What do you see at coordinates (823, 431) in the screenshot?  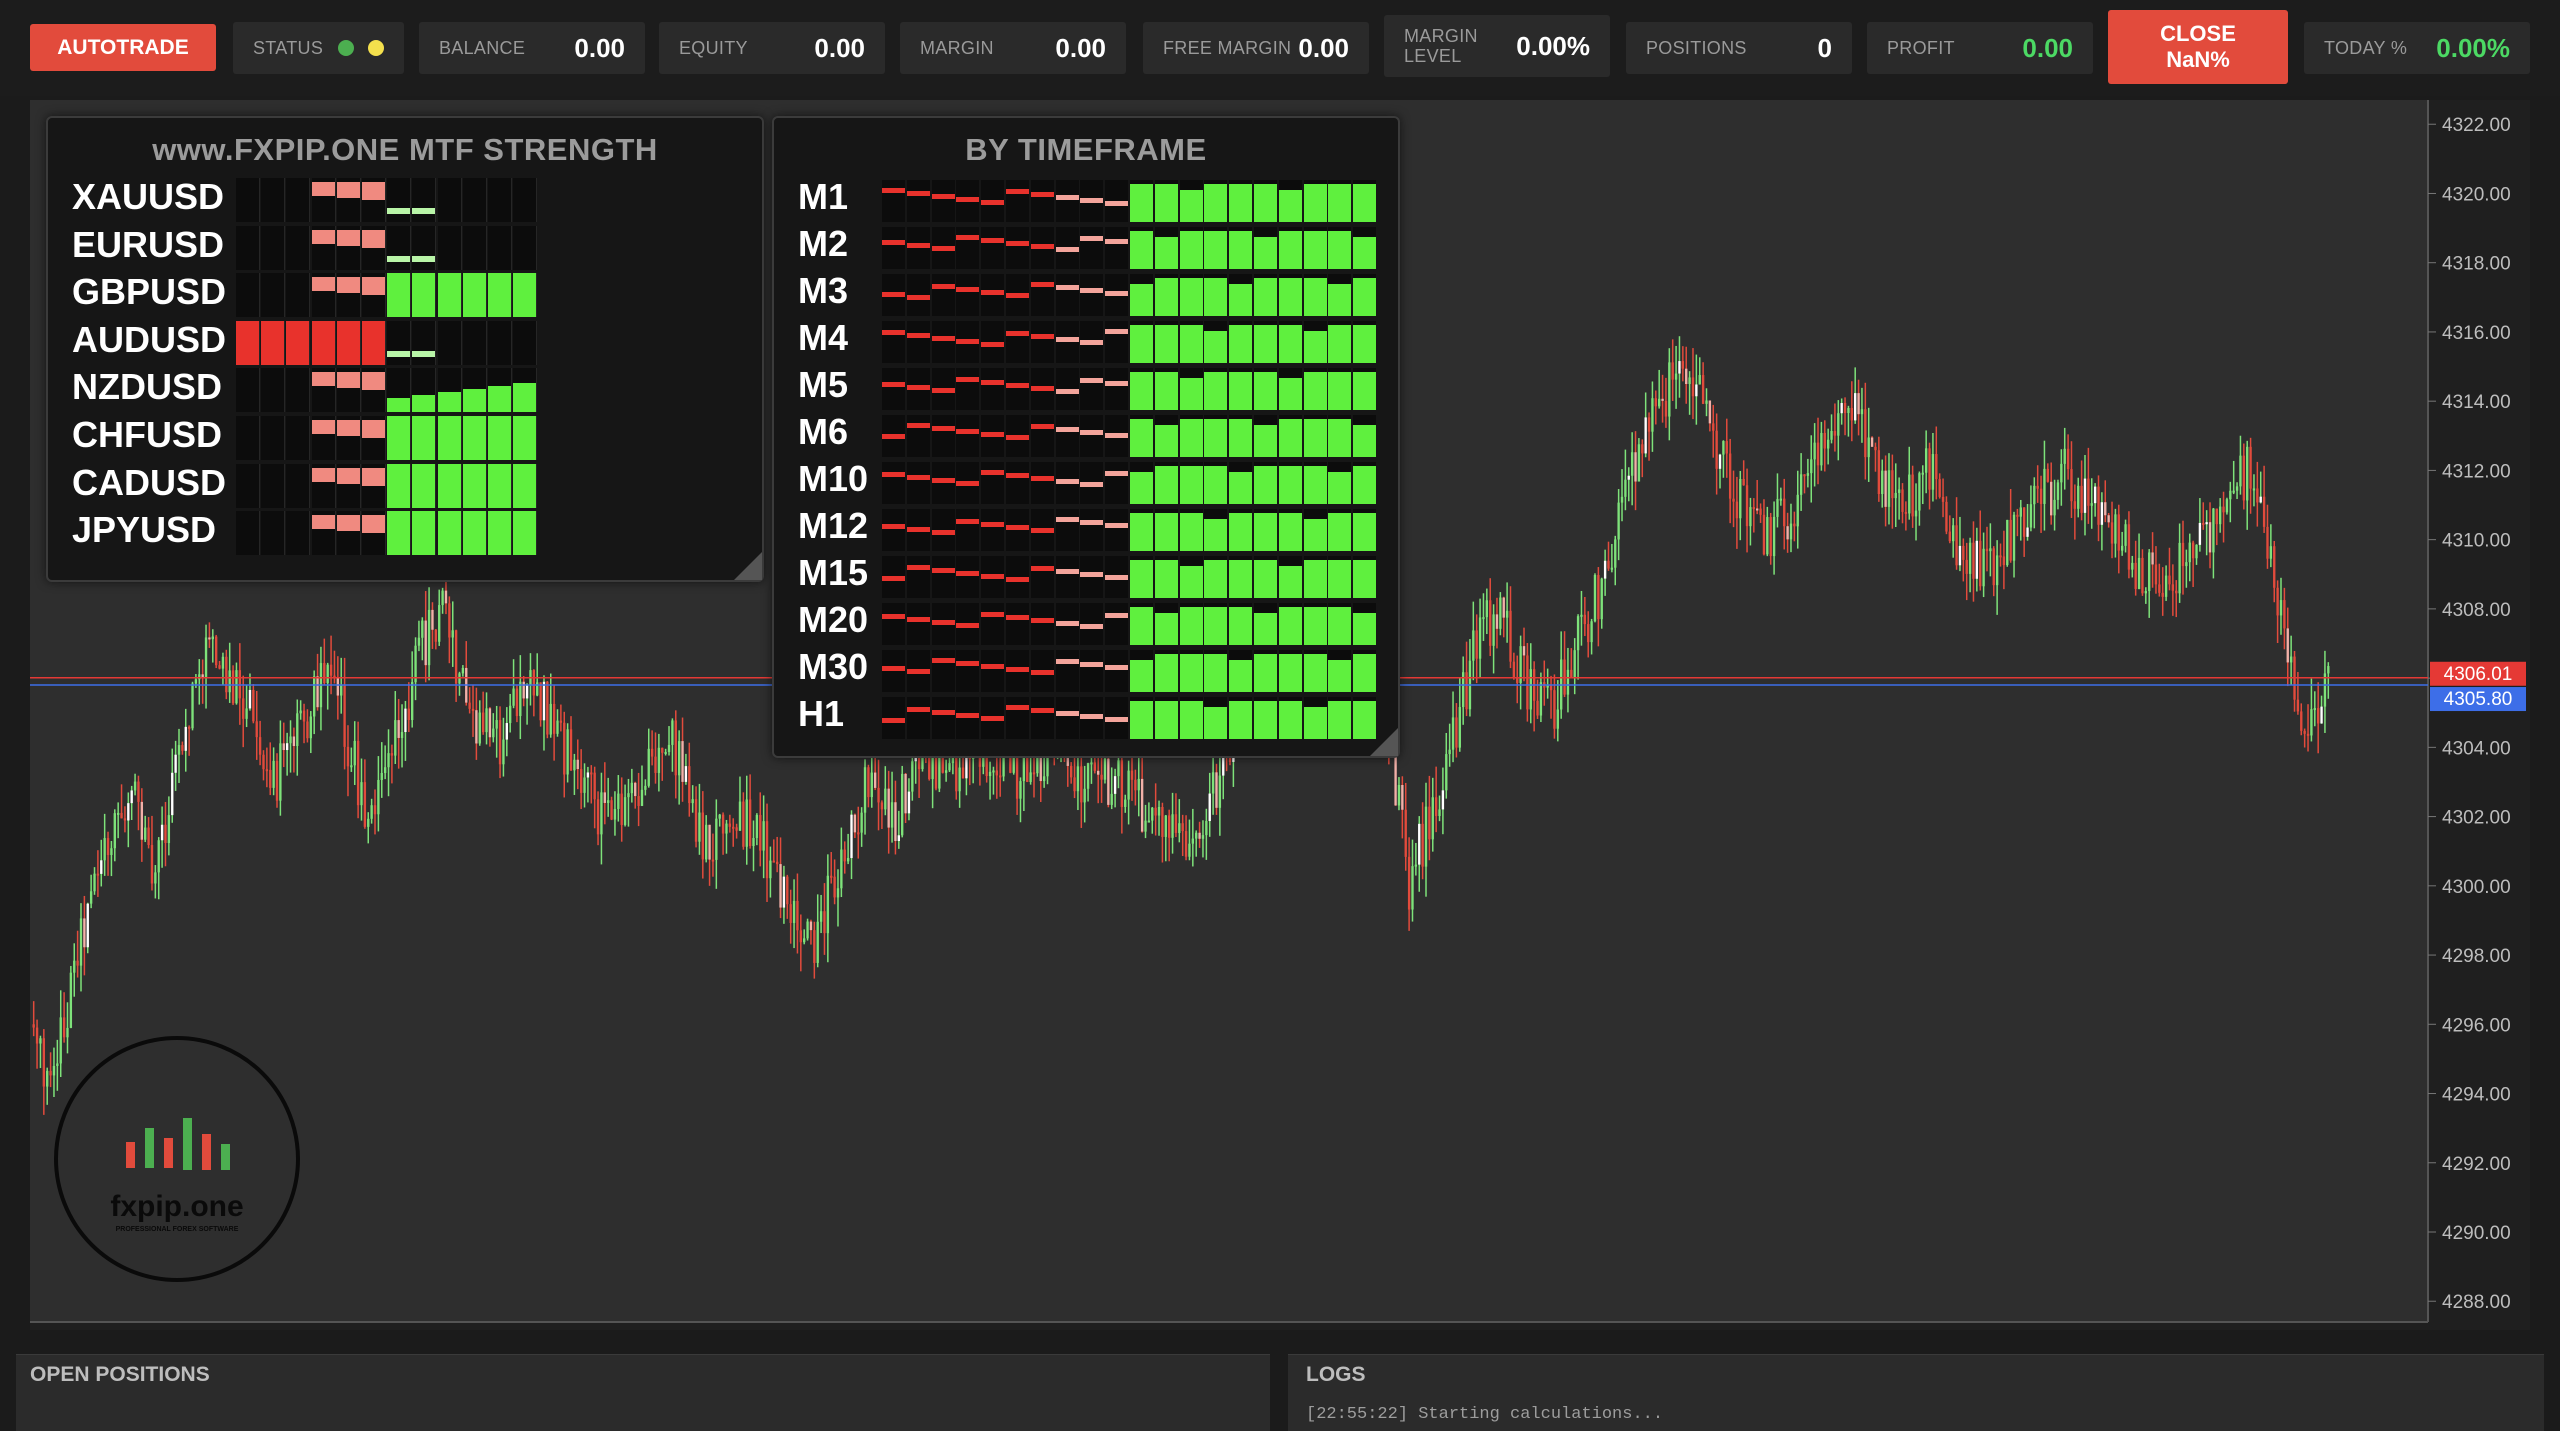 I see `timeframe-label: M6` at bounding box center [823, 431].